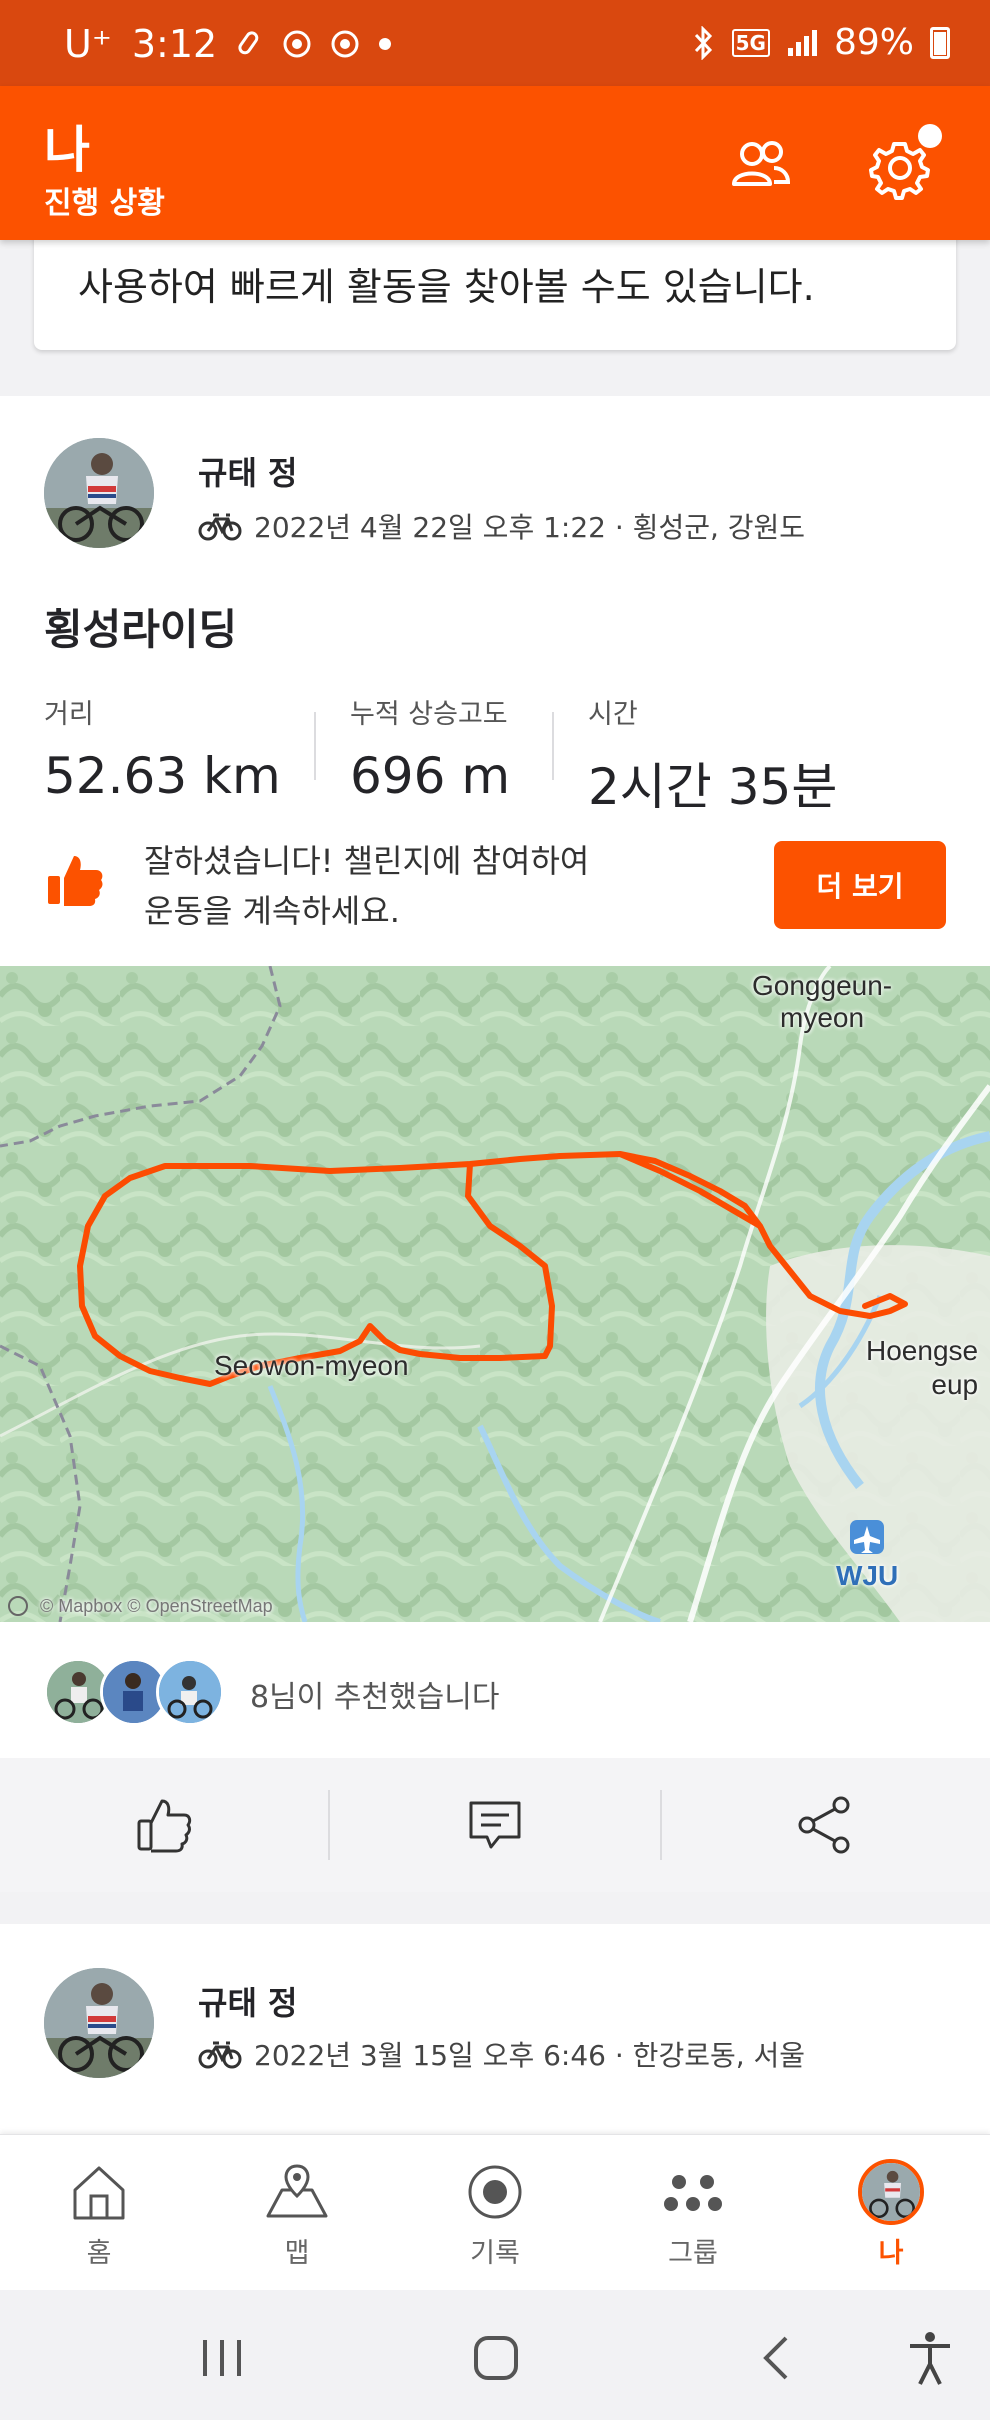 The height and width of the screenshot is (2420, 990). I want to click on thumbs-up-filled-icon, so click(75, 881).